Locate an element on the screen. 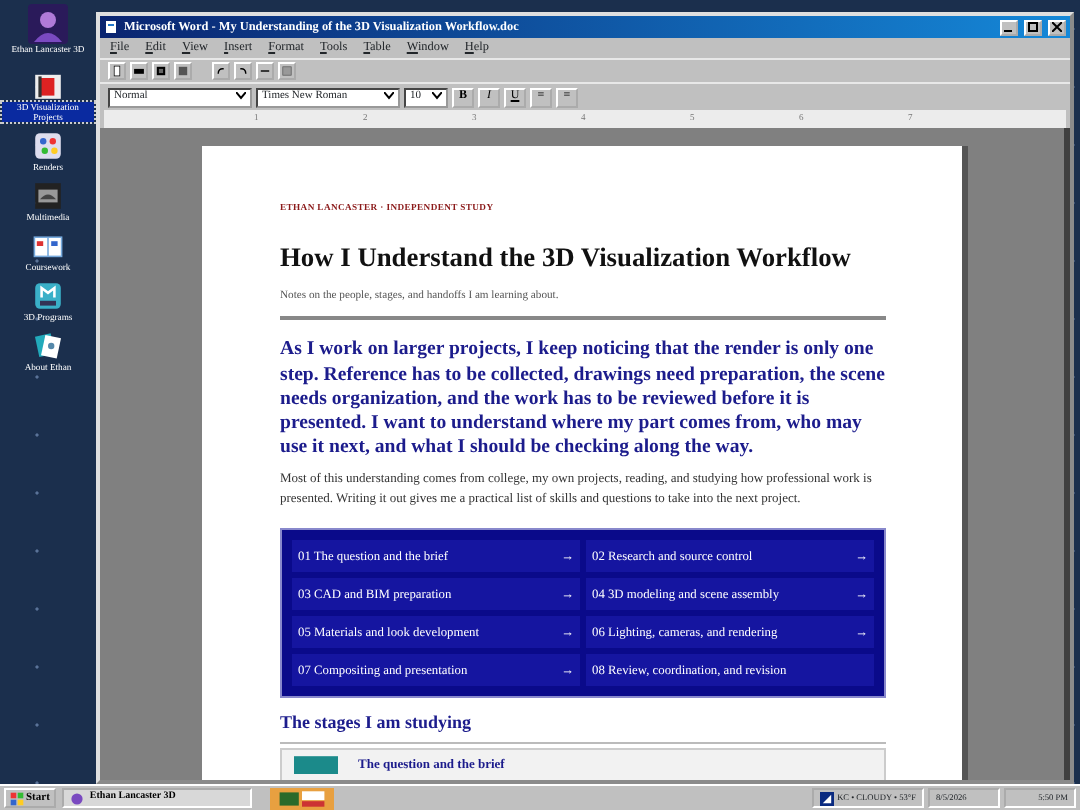  close-icon is located at coordinates (1057, 27).